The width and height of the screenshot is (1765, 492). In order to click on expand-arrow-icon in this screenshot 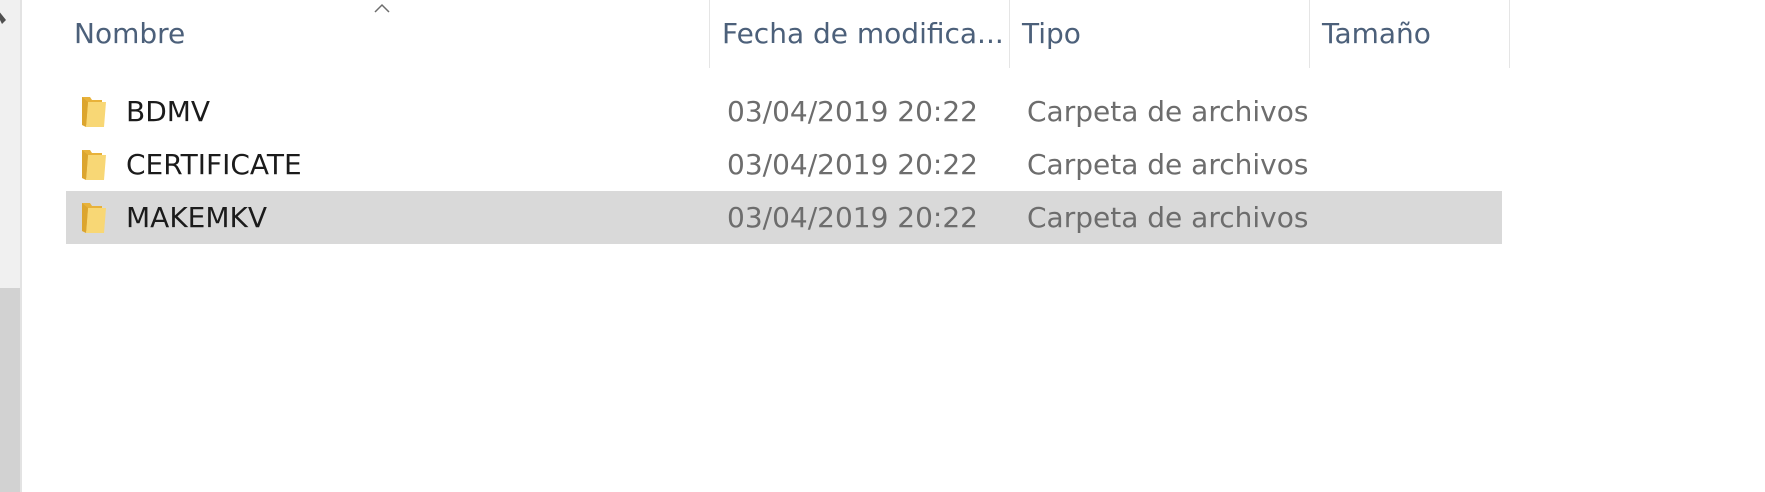, I will do `click(4, 17)`.